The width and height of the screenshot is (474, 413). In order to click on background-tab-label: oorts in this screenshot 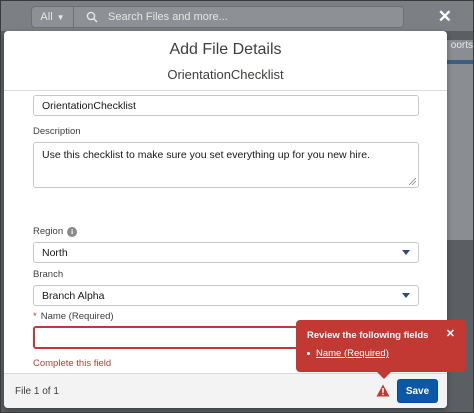, I will do `click(461, 45)`.